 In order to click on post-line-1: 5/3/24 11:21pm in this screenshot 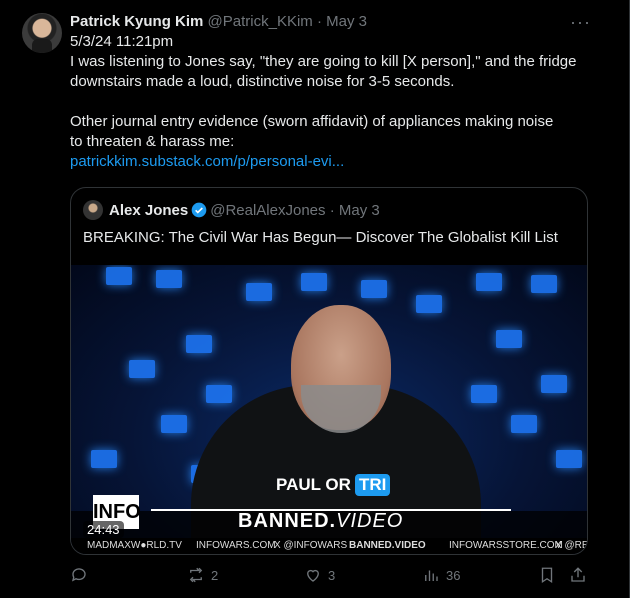, I will do `click(122, 41)`.